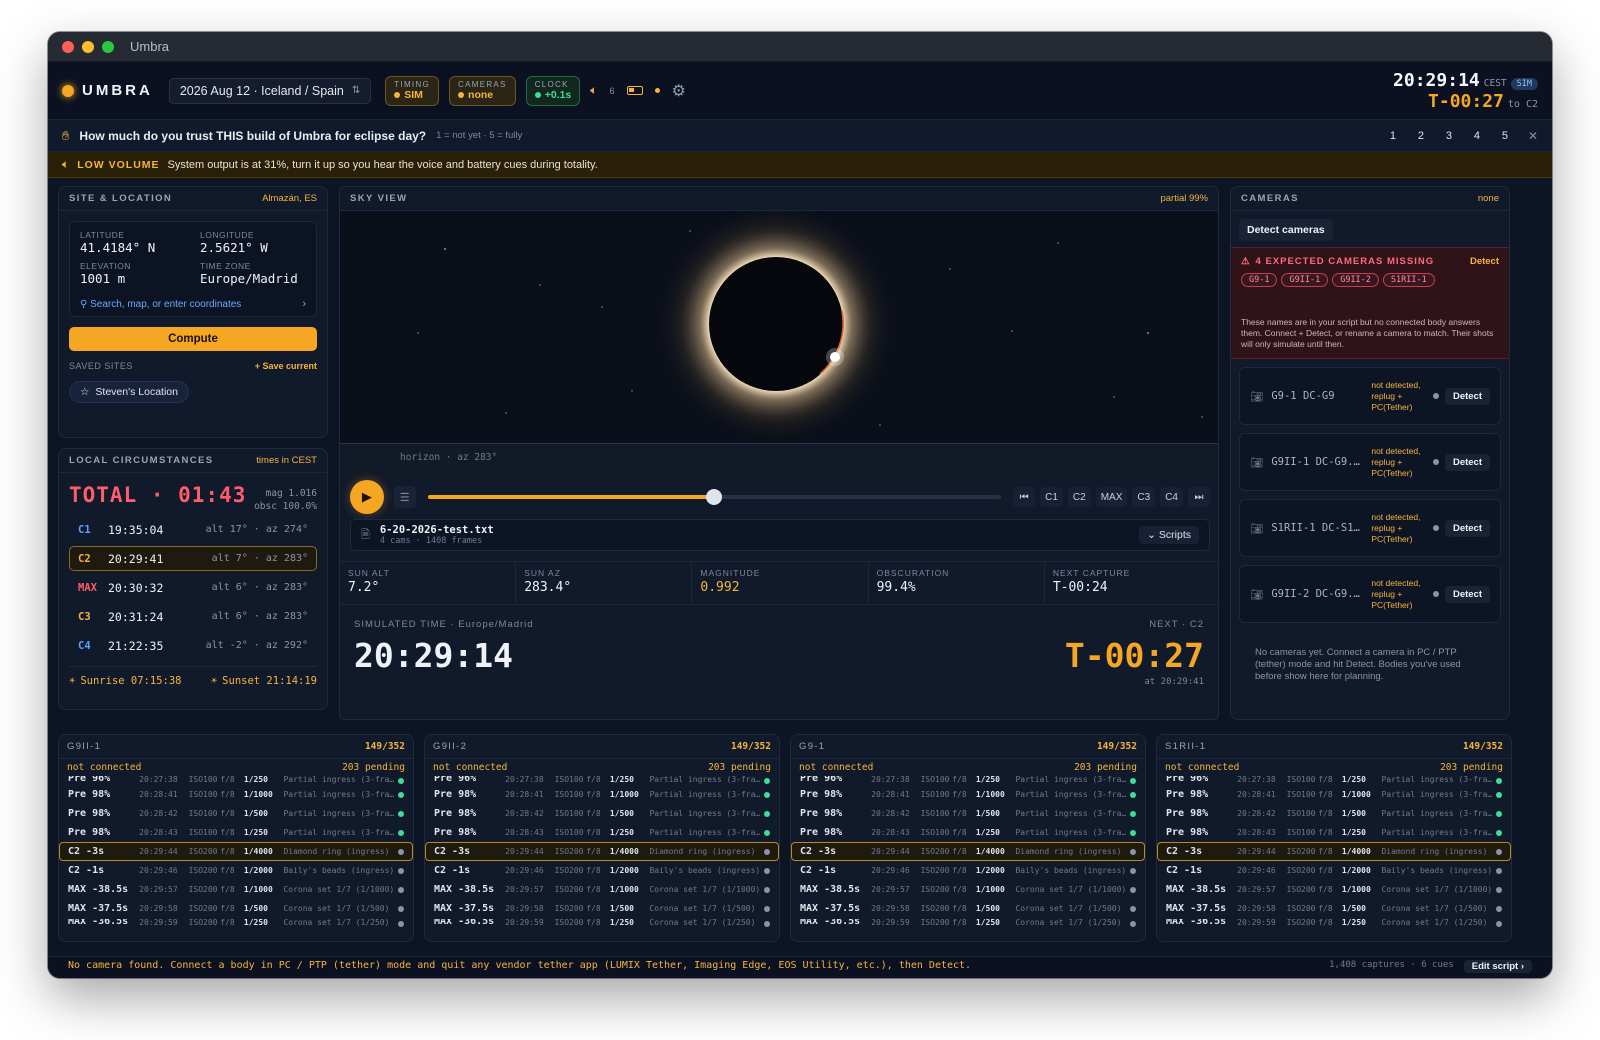 The height and width of the screenshot is (1040, 1600). Describe the element at coordinates (193, 339) in the screenshot. I see `compute-button: Compute` at that location.